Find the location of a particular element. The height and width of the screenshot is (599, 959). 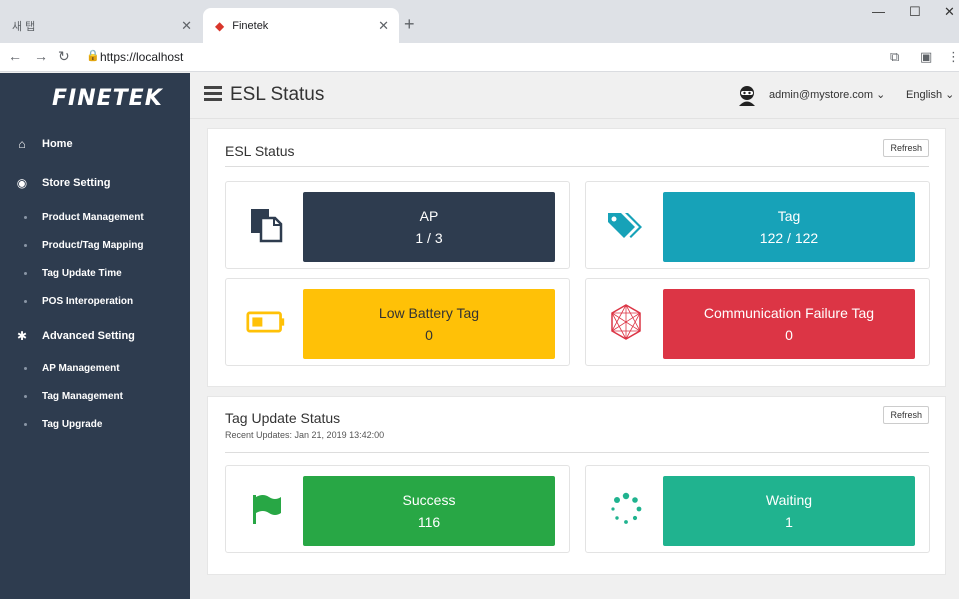

ap-status-box: AP 1 / 3 is located at coordinates (429, 227).